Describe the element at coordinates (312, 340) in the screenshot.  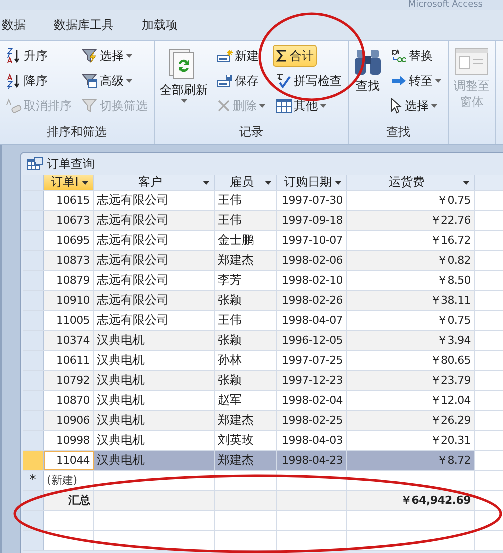
I see `table-cell: 1996-12-05` at that location.